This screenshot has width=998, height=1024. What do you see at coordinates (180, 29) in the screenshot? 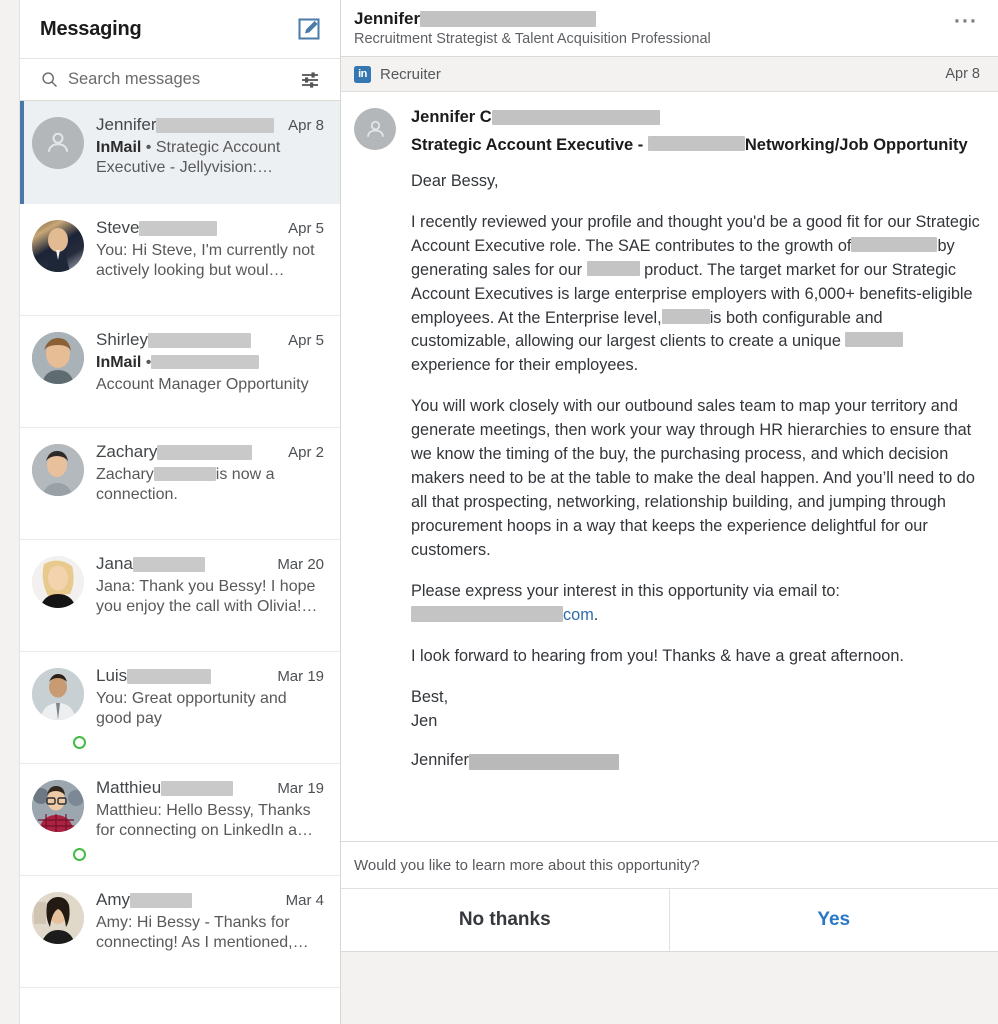
I see `sidebar-header: Messaging` at bounding box center [180, 29].